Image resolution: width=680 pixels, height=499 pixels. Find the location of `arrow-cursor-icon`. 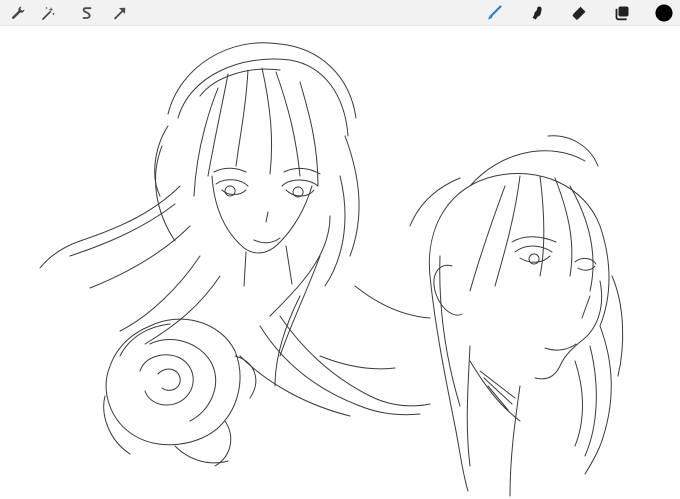

arrow-cursor-icon is located at coordinates (120, 13).